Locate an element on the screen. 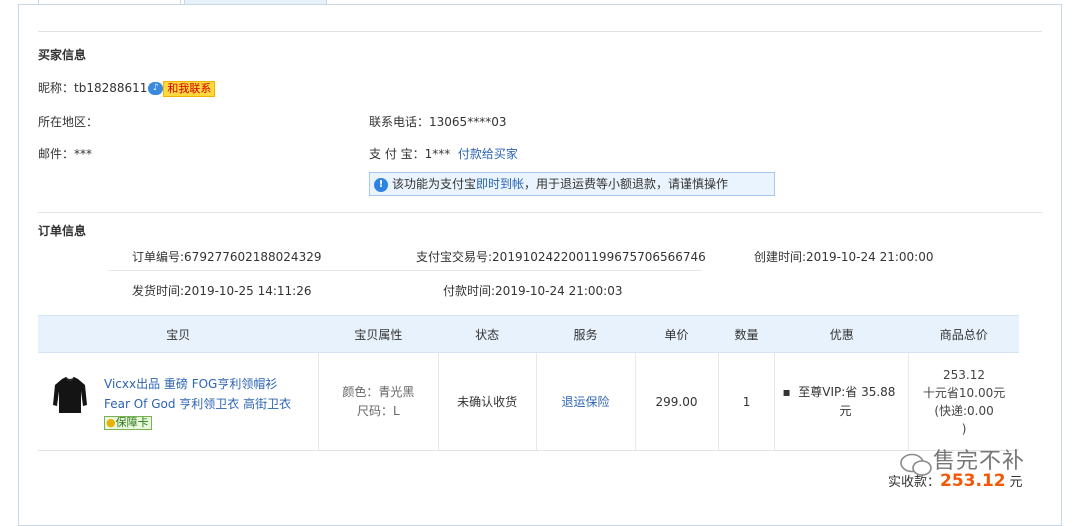  created-time-value: 2019-10-24 21:00:00 is located at coordinates (870, 257).